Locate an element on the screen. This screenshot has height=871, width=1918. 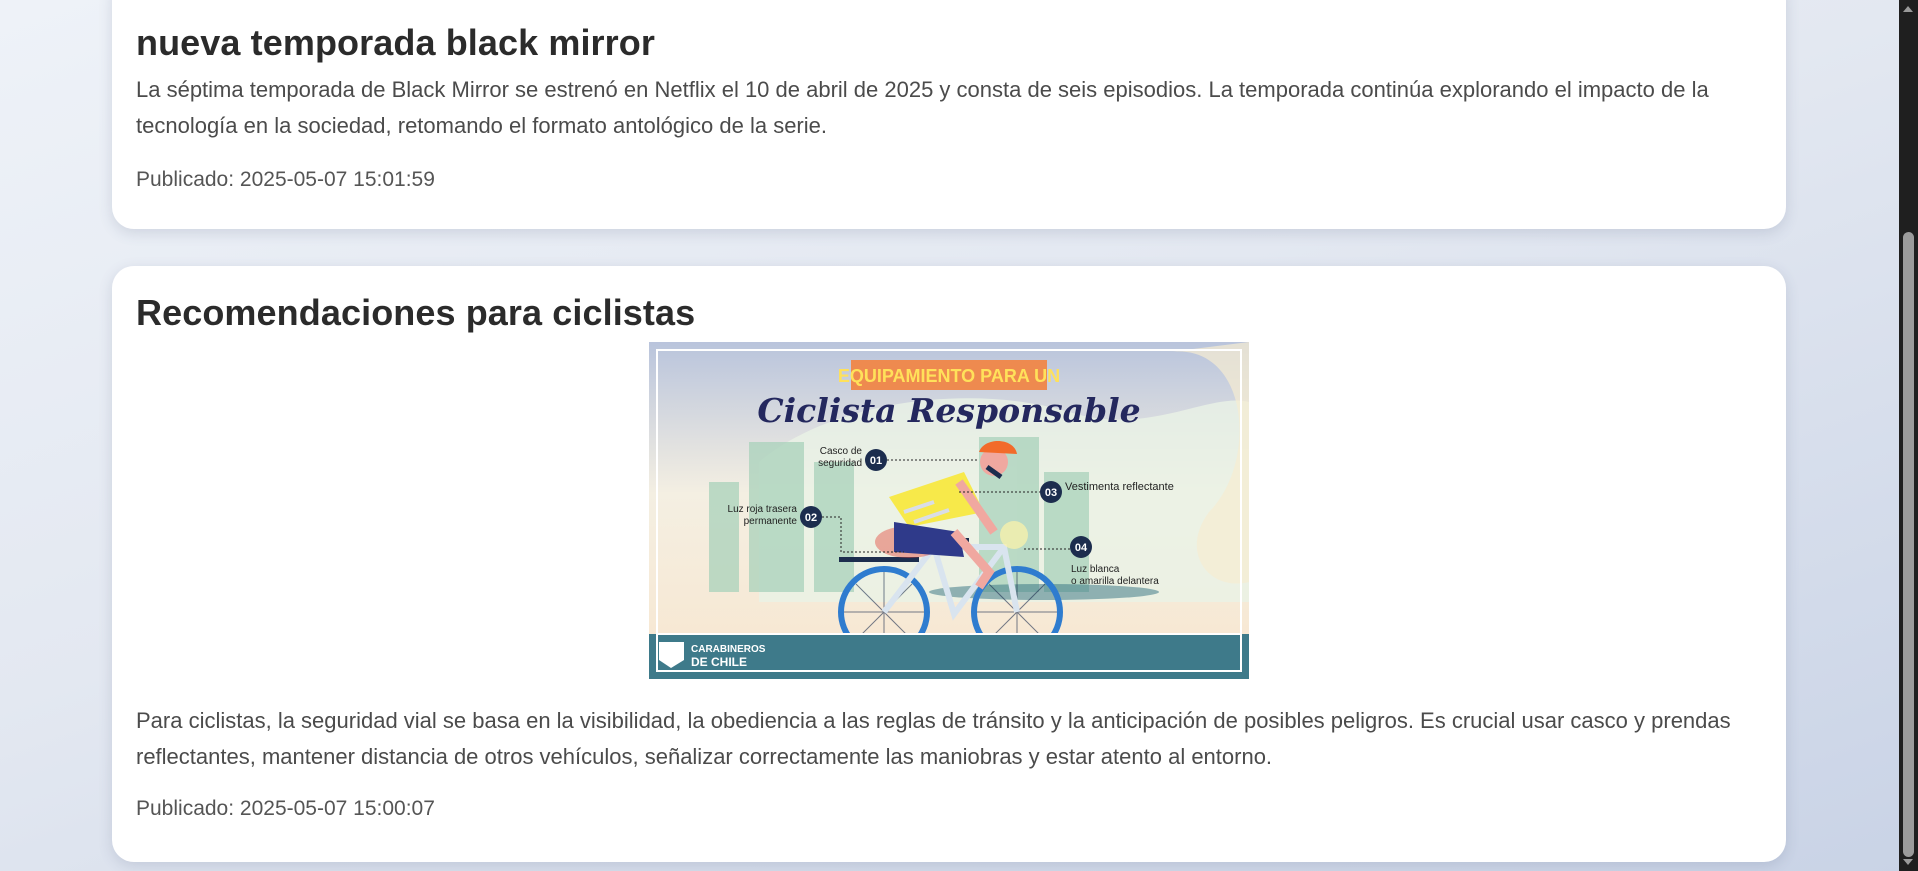
vertical-scrollbar is located at coordinates (1908, 435).